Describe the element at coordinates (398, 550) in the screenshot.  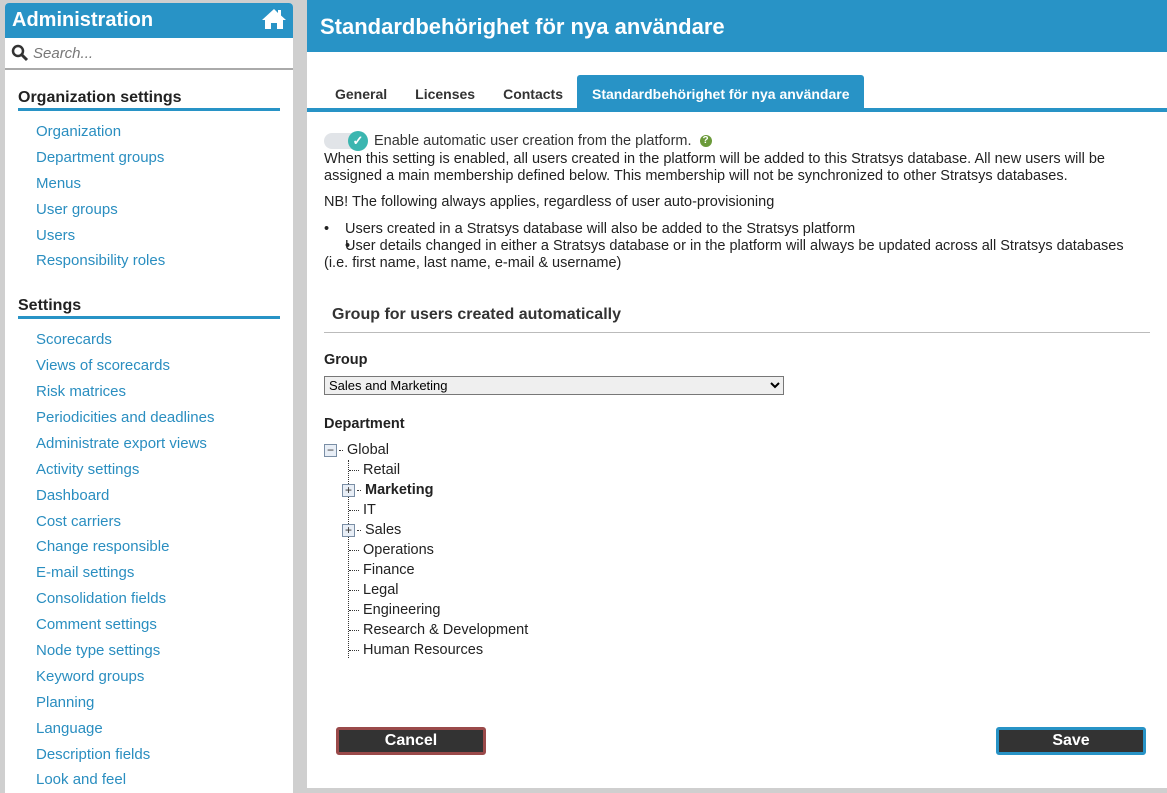
I see `tree-node: Operations` at that location.